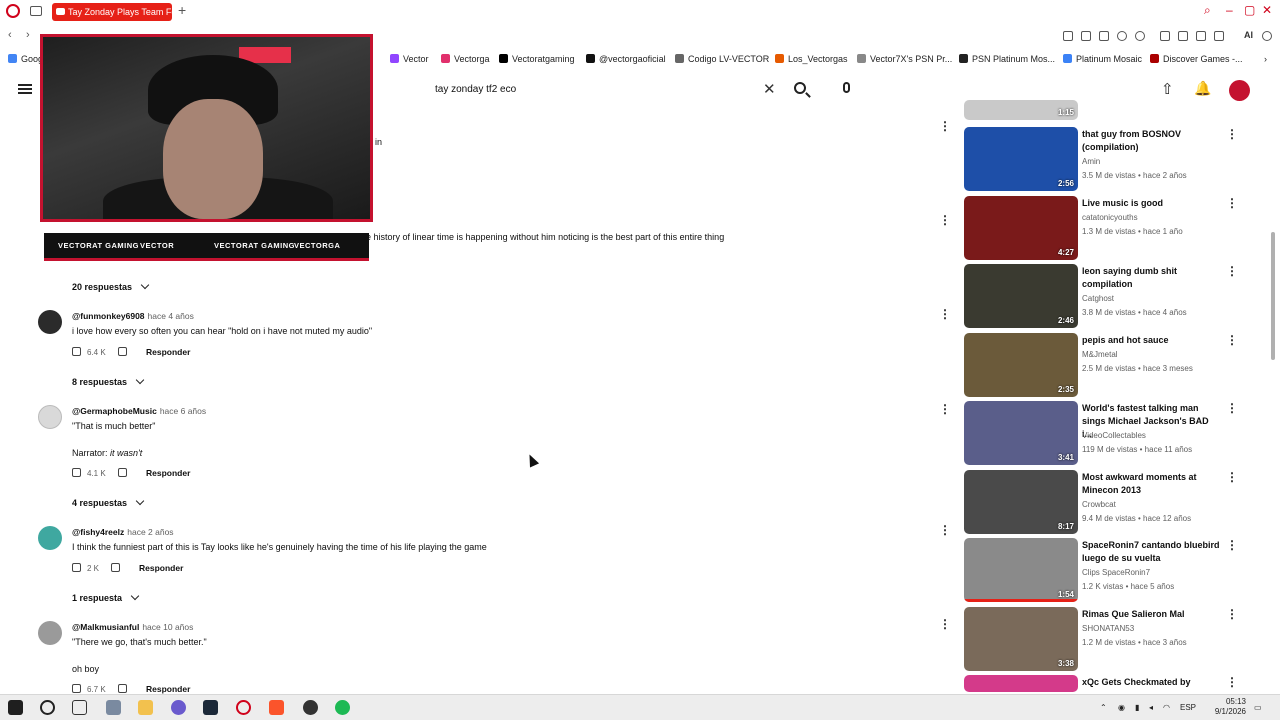  What do you see at coordinates (769, 89) in the screenshot?
I see `clear-search-icon: ✕` at bounding box center [769, 89].